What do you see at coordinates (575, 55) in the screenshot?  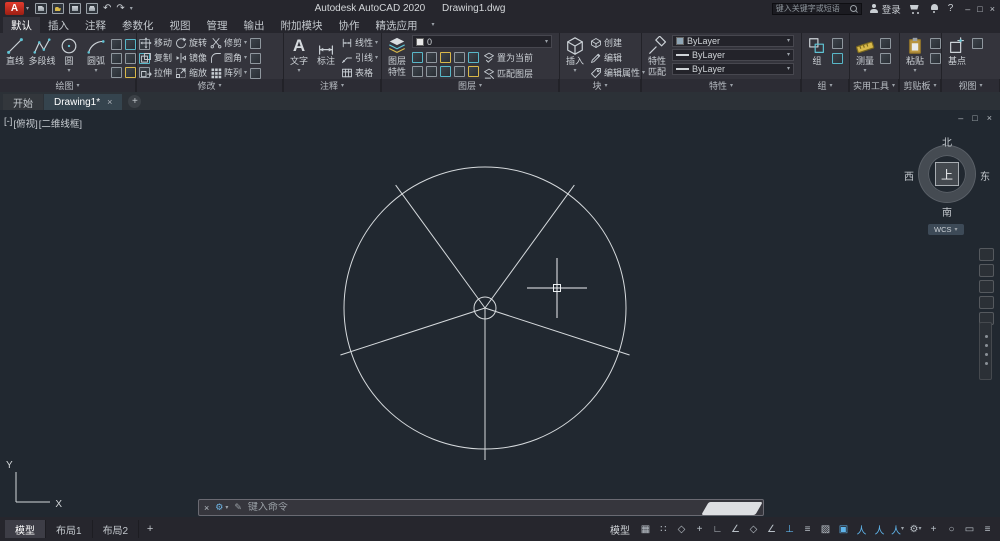 I see `insert-block-tool: 插入` at bounding box center [575, 55].